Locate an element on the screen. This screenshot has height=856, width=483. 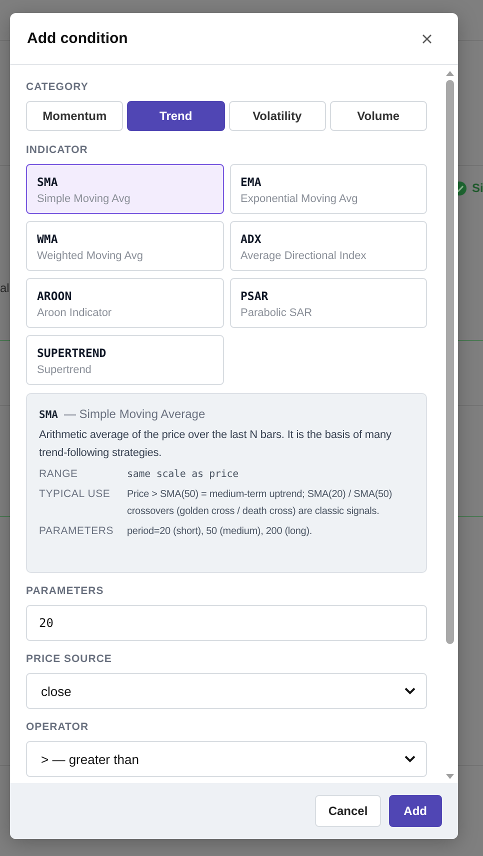
field-label: OPERATOR is located at coordinates (57, 727).